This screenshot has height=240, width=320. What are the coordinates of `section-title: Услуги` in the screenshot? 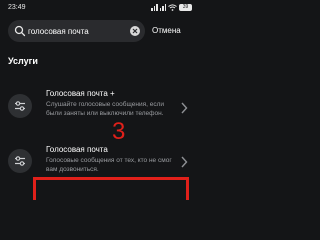 It's located at (23, 61).